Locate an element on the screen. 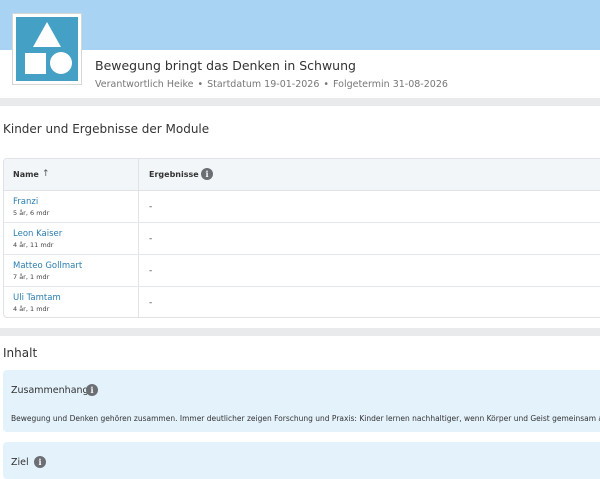 This screenshot has height=479, width=600. responsible-label: Verantwortlich Heike is located at coordinates (144, 84).